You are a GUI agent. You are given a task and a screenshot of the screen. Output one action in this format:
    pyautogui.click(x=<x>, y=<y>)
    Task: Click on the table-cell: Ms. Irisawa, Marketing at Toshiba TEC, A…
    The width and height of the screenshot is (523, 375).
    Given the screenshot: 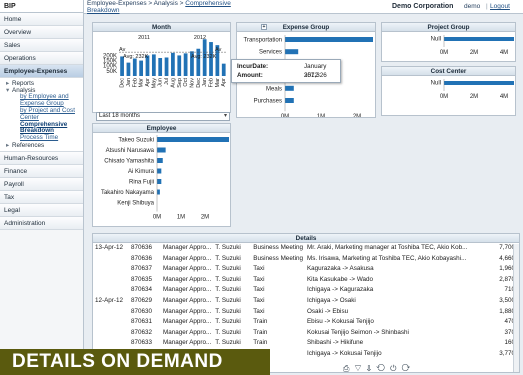 What is the action you would take?
    pyautogui.click(x=386, y=258)
    